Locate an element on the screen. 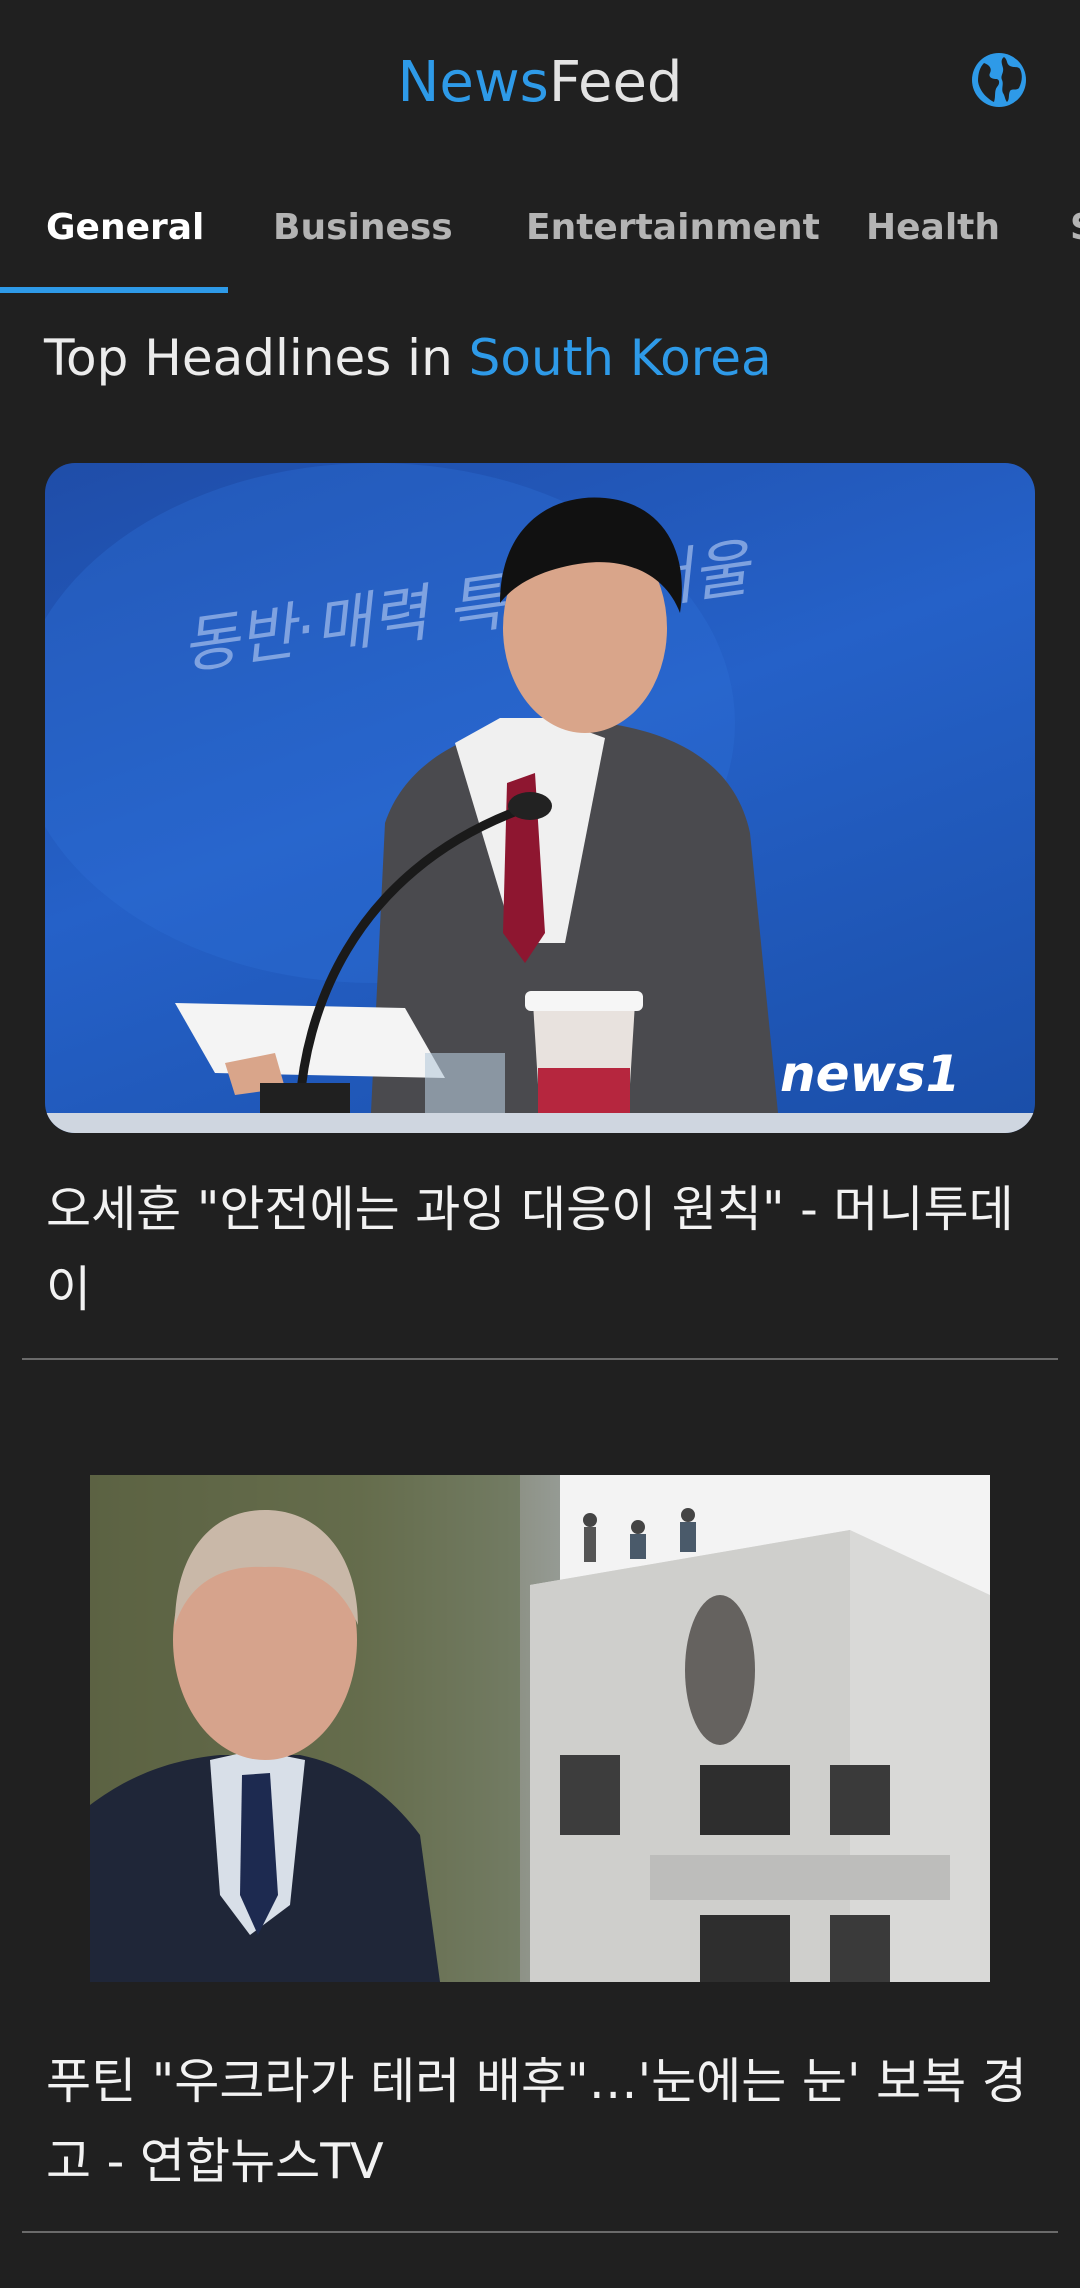 Image resolution: width=1080 pixels, height=2288 pixels. category-tabs: General Business Entertainment Health S is located at coordinates (540, 230).